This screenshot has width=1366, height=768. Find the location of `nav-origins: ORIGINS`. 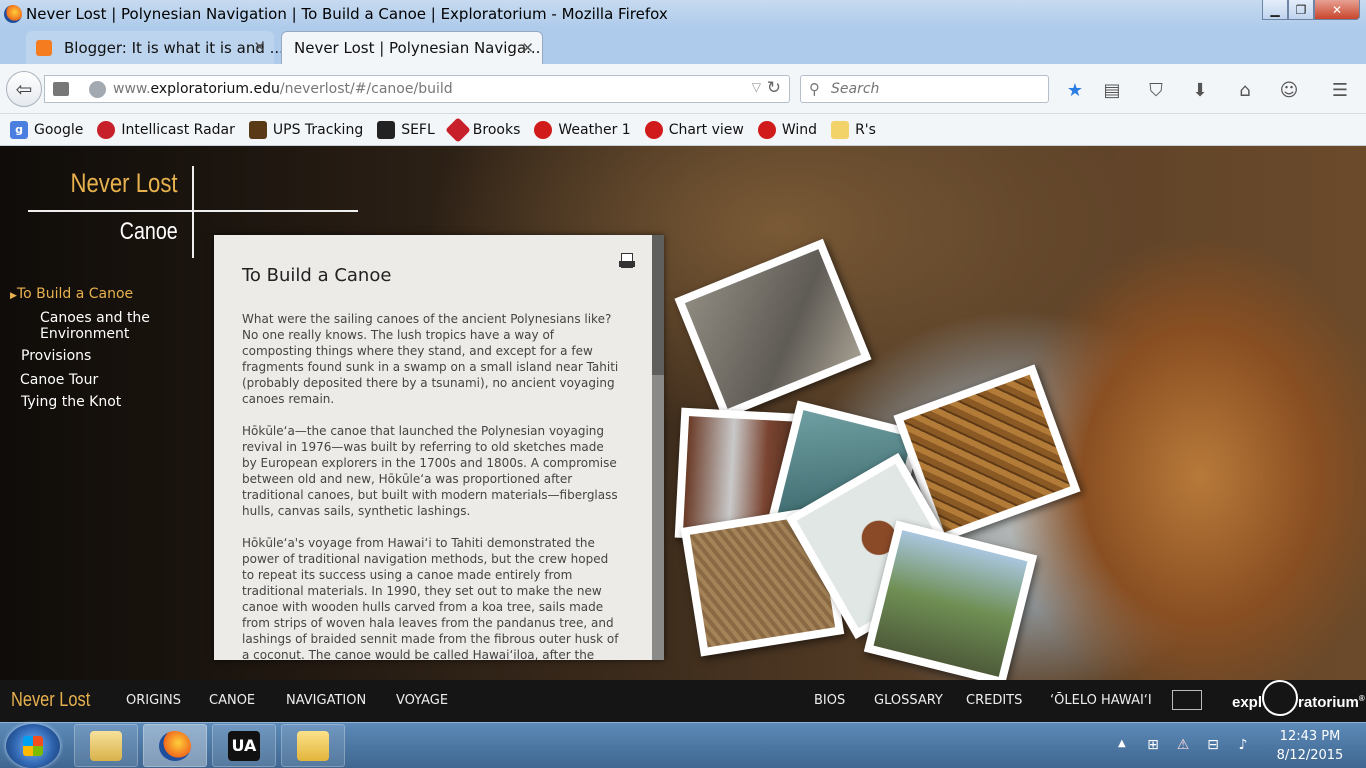

nav-origins: ORIGINS is located at coordinates (153, 700).